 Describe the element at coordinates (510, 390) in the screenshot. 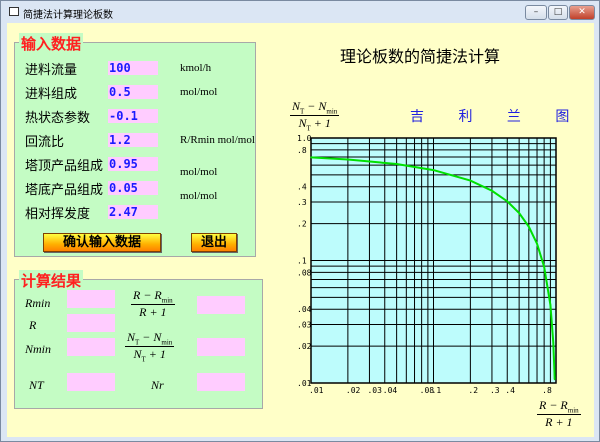

I see `x-tick-label: .4` at that location.